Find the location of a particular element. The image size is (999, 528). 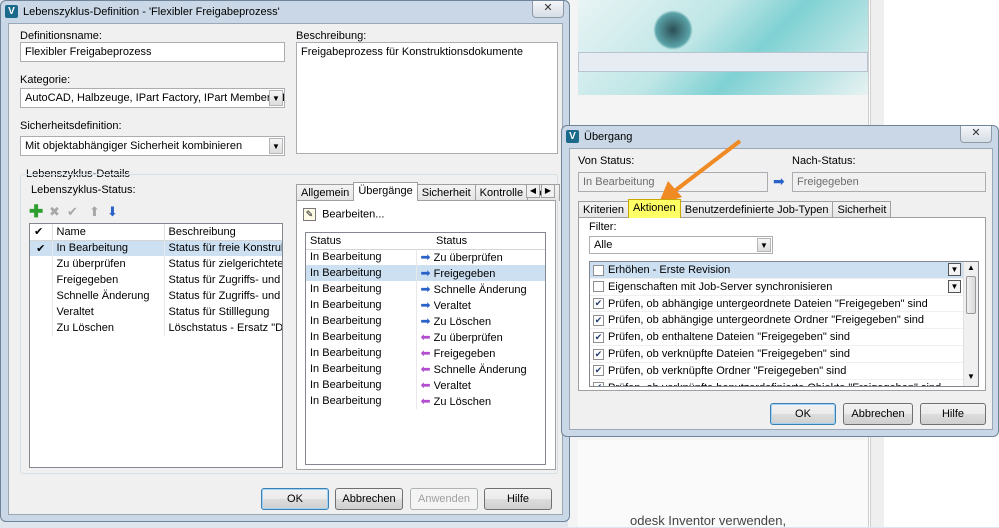

tab-kontrolle: Kontrolle is located at coordinates (501, 192).